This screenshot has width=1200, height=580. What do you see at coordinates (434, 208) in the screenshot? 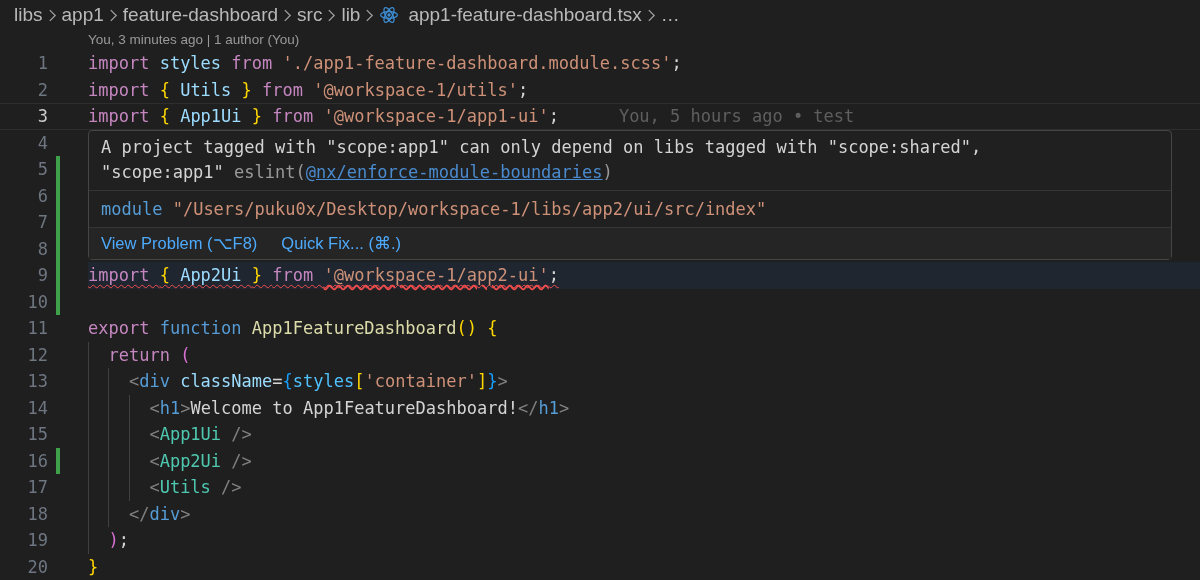
I see `module-path: module "/Users/puku0x/Desktop/workspace-1/libs/app2/ui/src/index"` at bounding box center [434, 208].